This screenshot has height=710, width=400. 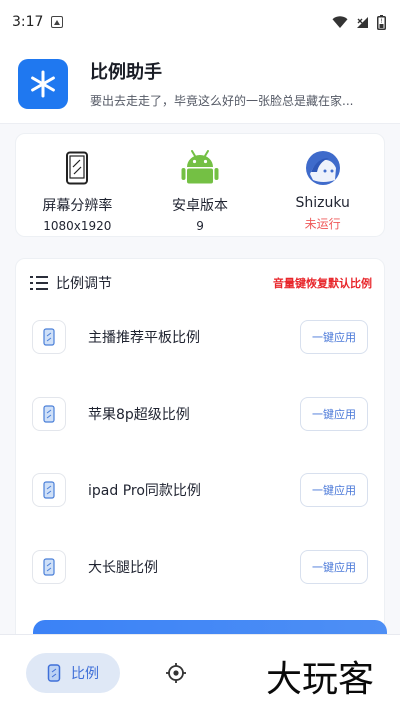 I want to click on ratio-item: ipad Pro同款比例 一键应用, so click(x=200, y=490).